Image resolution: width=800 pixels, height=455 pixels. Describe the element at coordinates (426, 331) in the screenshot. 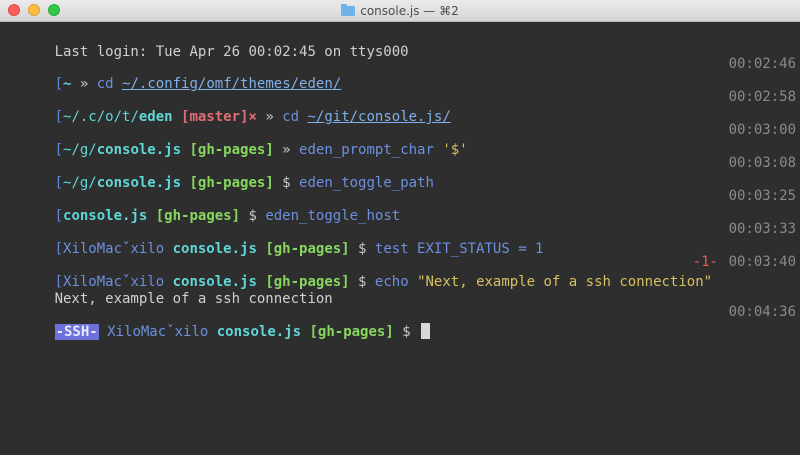

I see `text-cursor` at that location.